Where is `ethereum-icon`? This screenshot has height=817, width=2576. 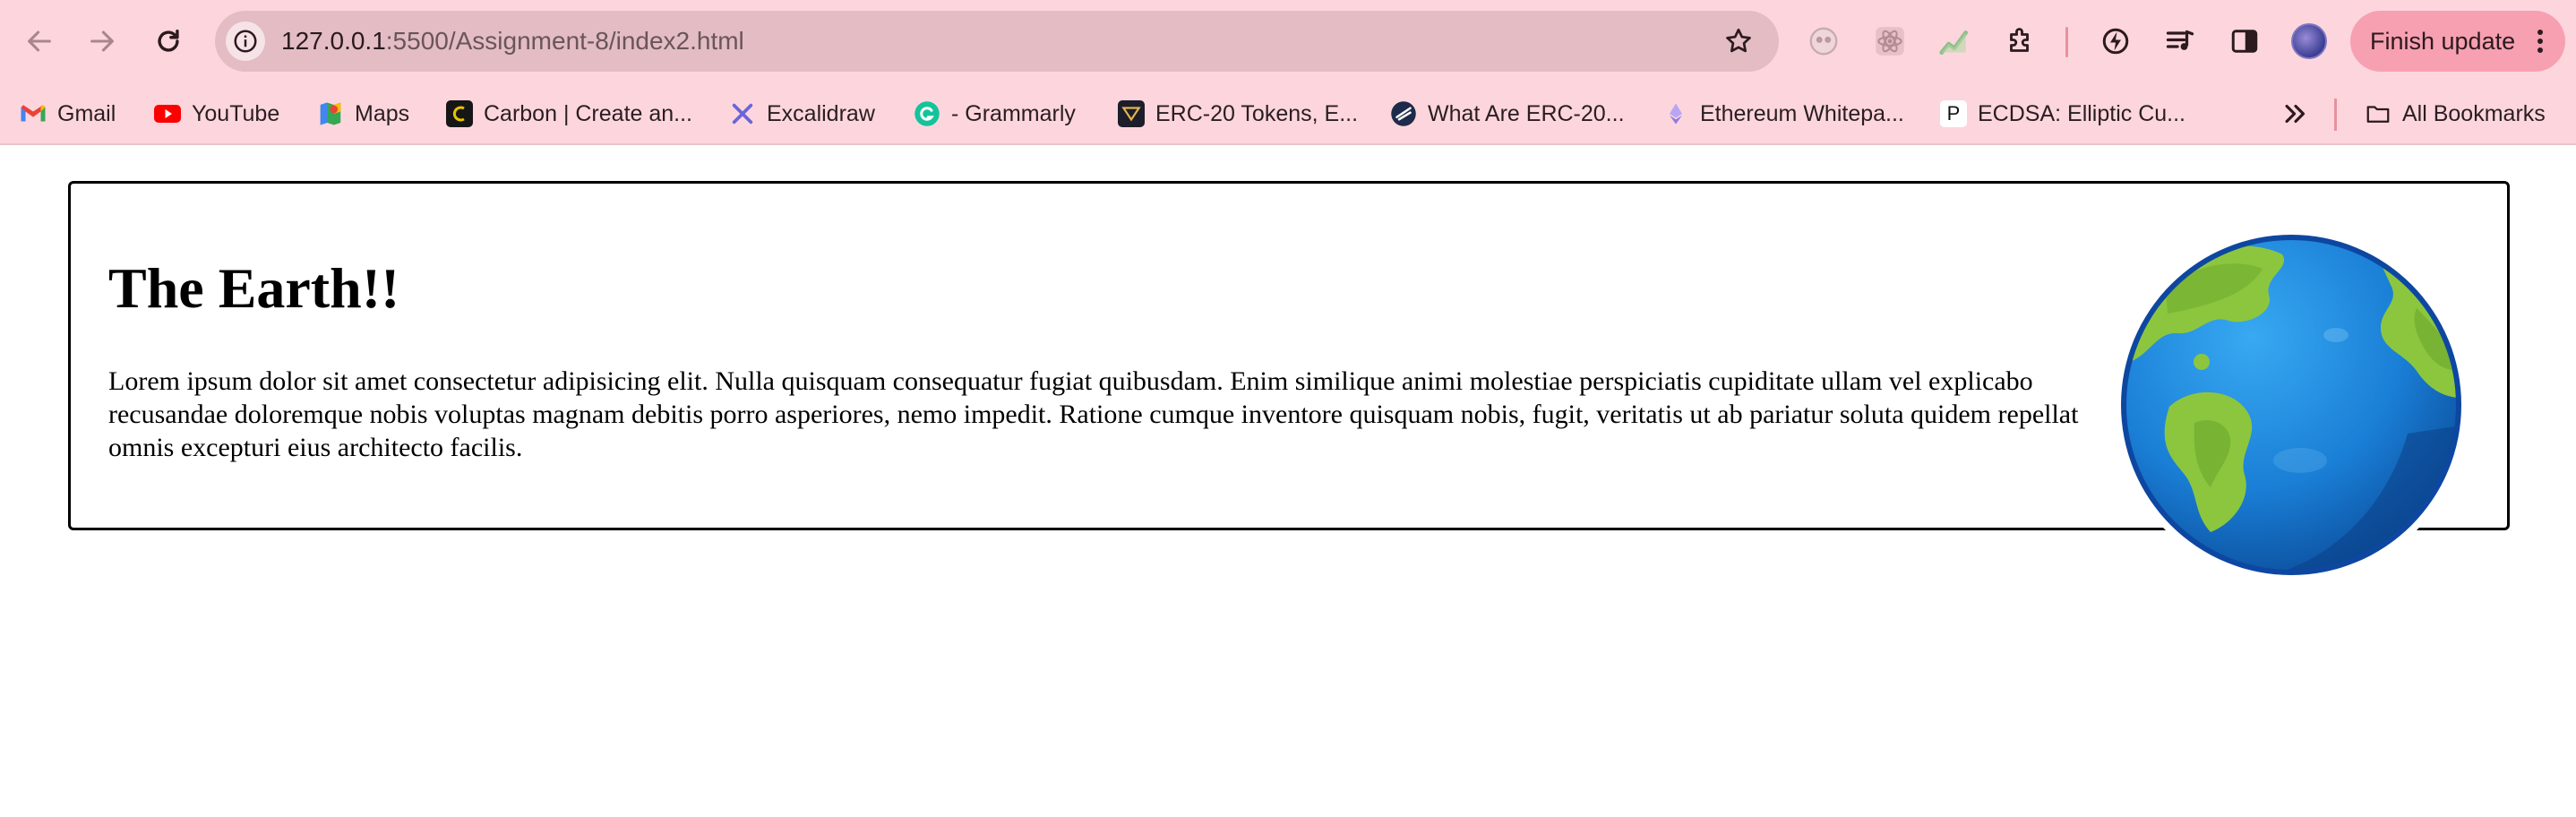
ethereum-icon is located at coordinates (1675, 113).